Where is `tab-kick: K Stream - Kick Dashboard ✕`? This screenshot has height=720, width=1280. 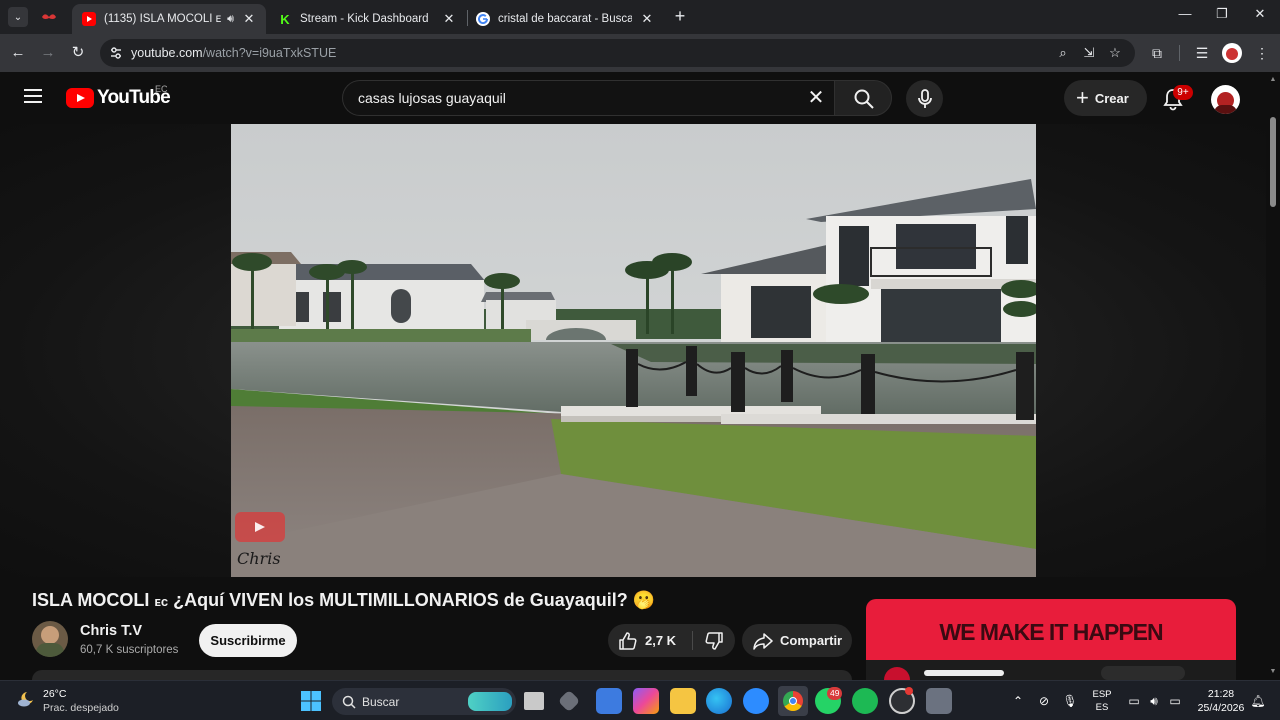 tab-kick: K Stream - Kick Dashboard ✕ is located at coordinates (367, 19).